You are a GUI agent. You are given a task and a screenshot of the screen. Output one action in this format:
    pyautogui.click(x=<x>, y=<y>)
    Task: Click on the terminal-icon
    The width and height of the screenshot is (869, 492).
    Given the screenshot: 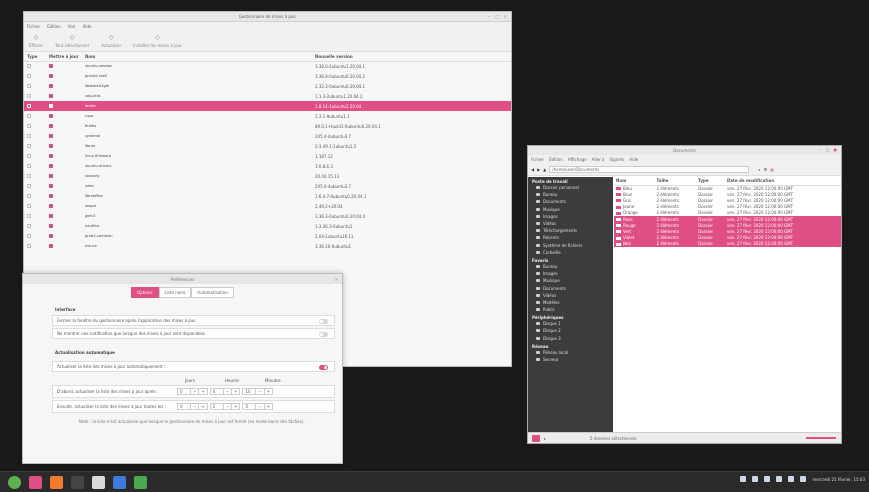 What is the action you would take?
    pyautogui.click(x=77, y=482)
    